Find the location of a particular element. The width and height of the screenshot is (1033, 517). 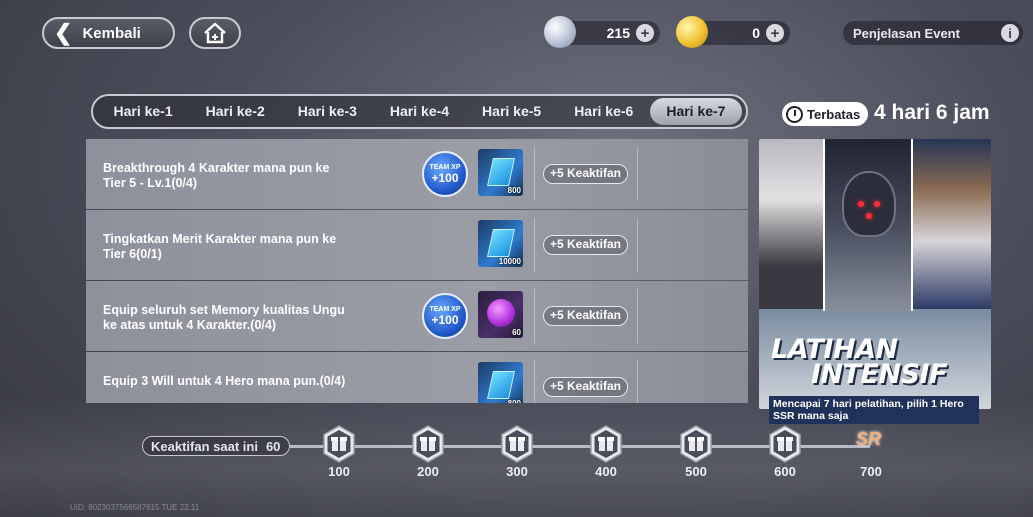

silver-currency: 215 + is located at coordinates (602, 32).